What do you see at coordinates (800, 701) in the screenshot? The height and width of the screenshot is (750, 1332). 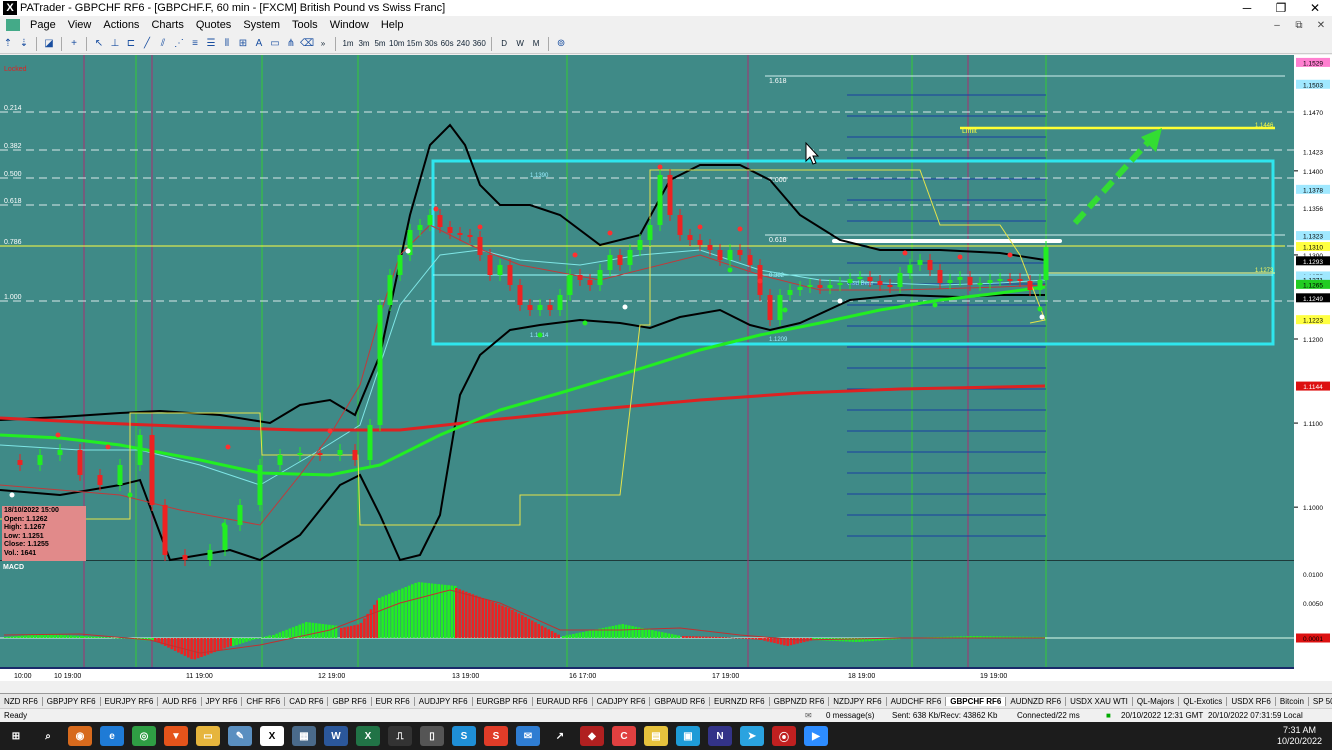 I see `symbol-tab: GBPNZD RF6` at bounding box center [800, 701].